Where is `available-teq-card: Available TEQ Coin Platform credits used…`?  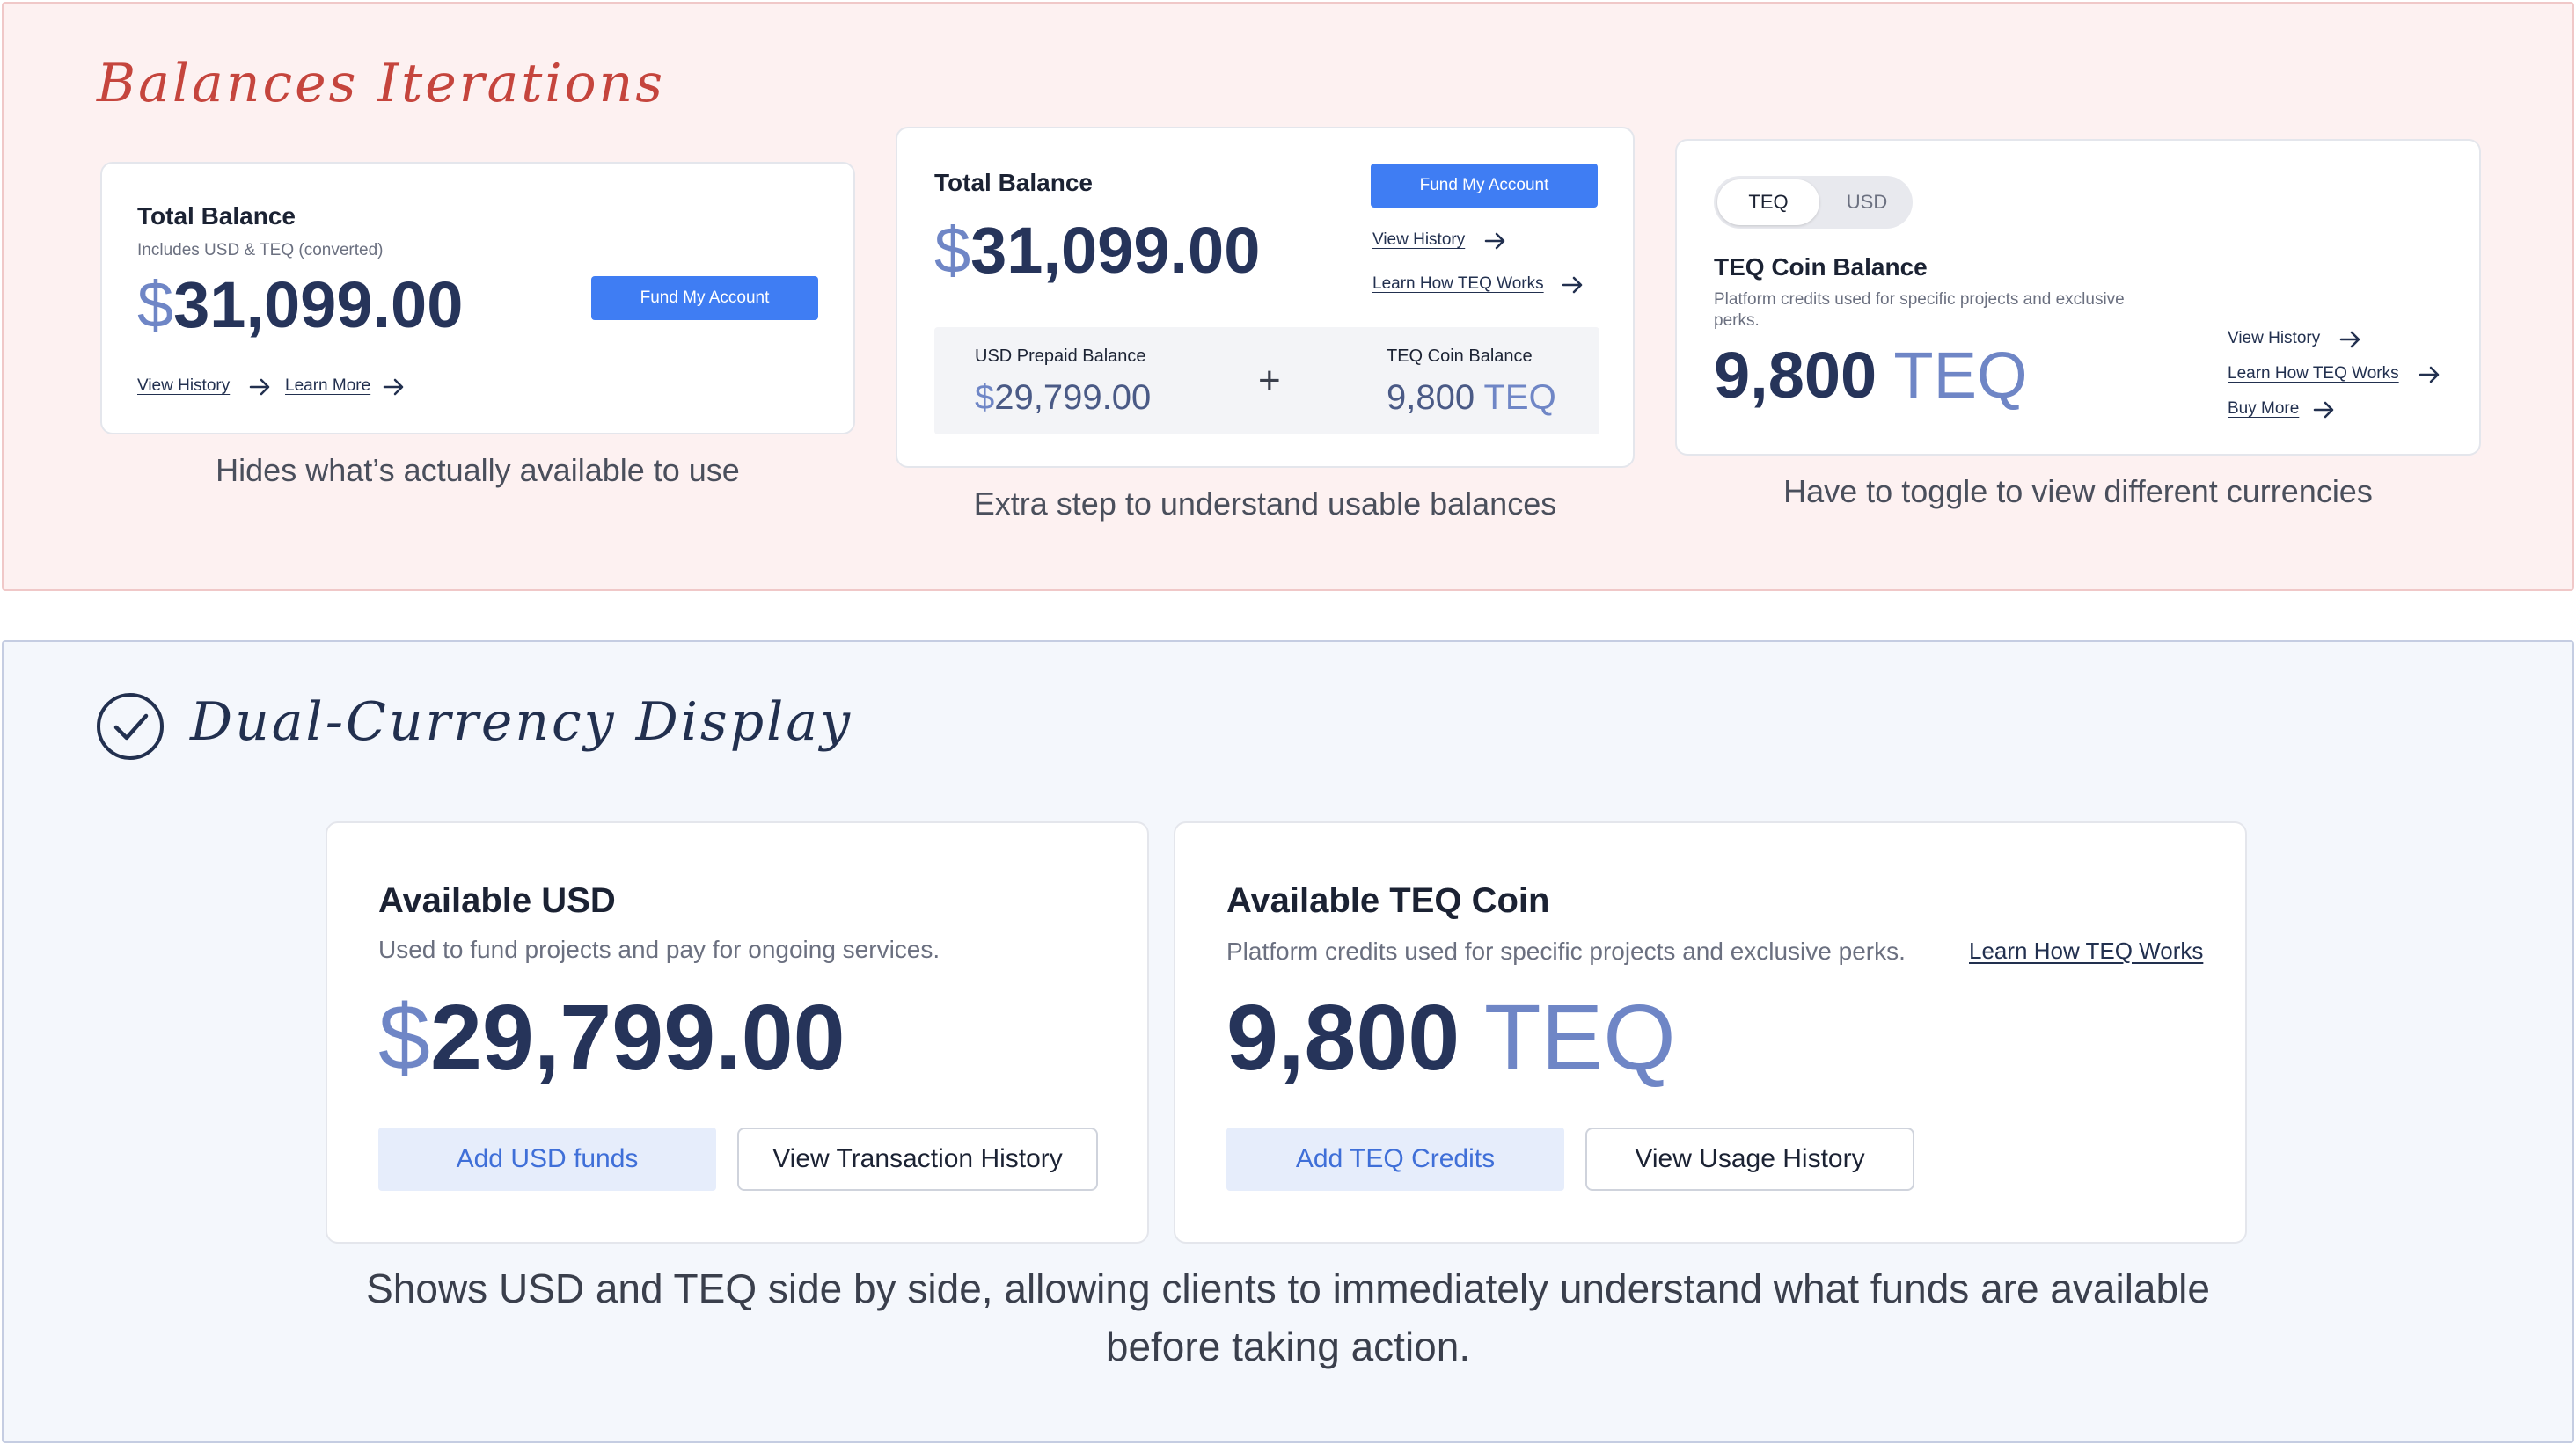 available-teq-card: Available TEQ Coin Platform credits used… is located at coordinates (1710, 1033).